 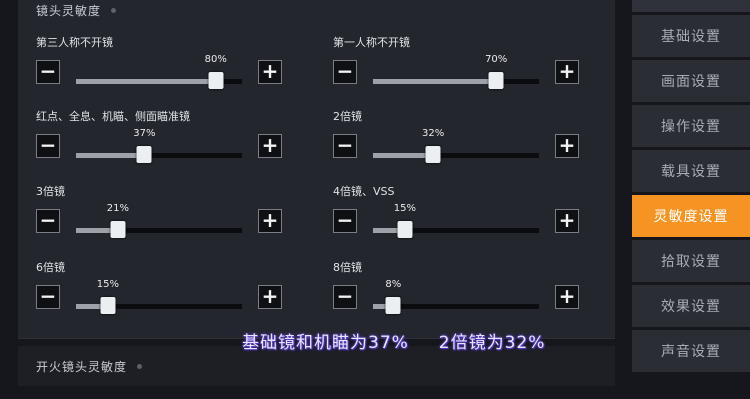 What do you see at coordinates (492, 343) in the screenshot?
I see `caption-right: 2倍镜为32%` at bounding box center [492, 343].